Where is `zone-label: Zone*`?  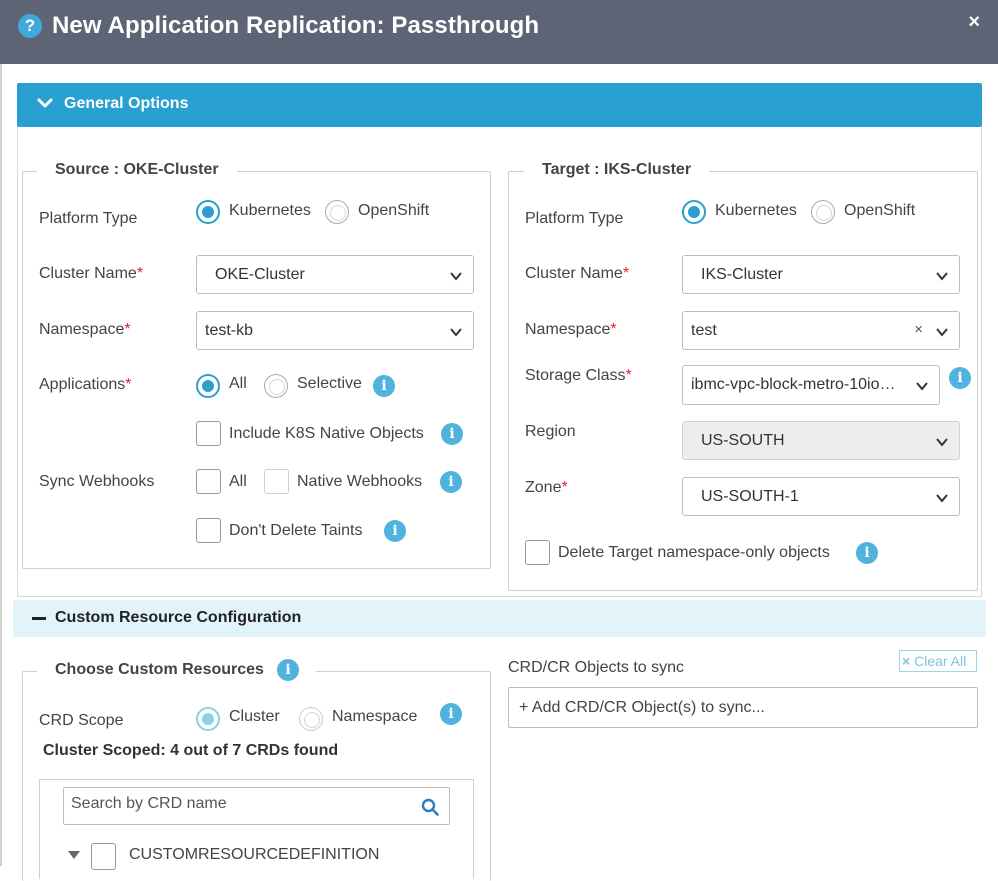 zone-label: Zone* is located at coordinates (546, 488).